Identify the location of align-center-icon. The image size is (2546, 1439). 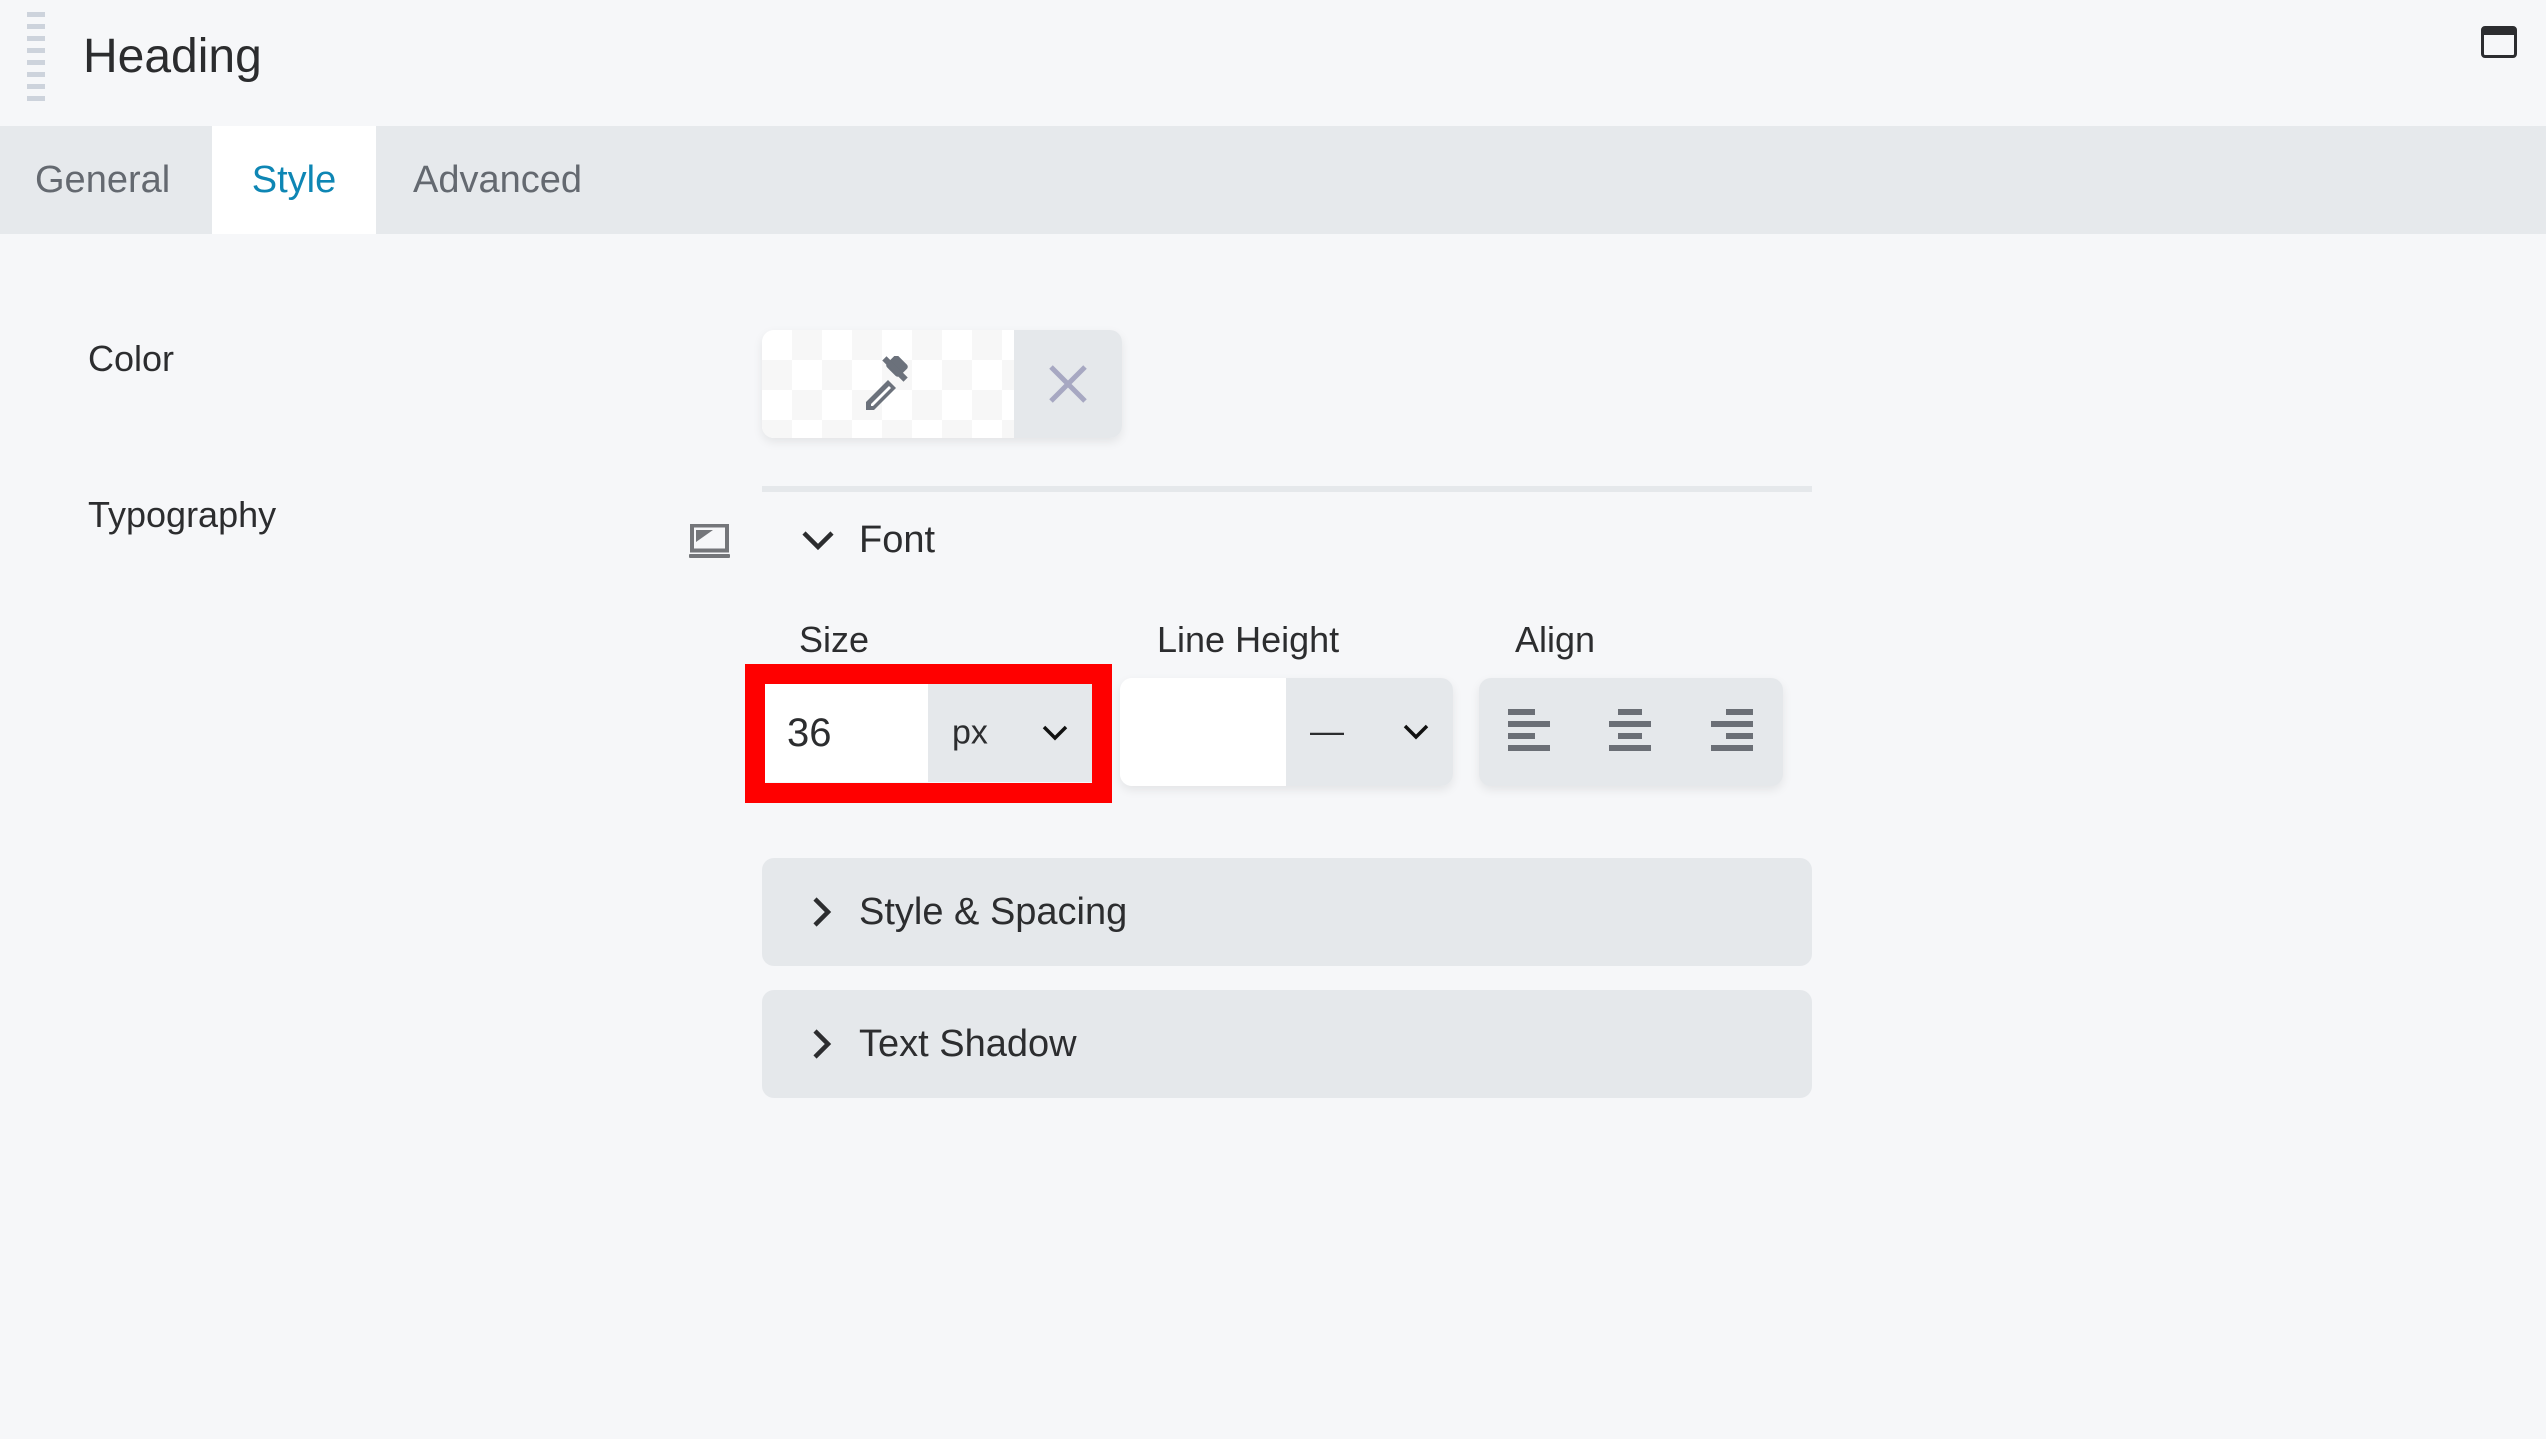
(1630, 730).